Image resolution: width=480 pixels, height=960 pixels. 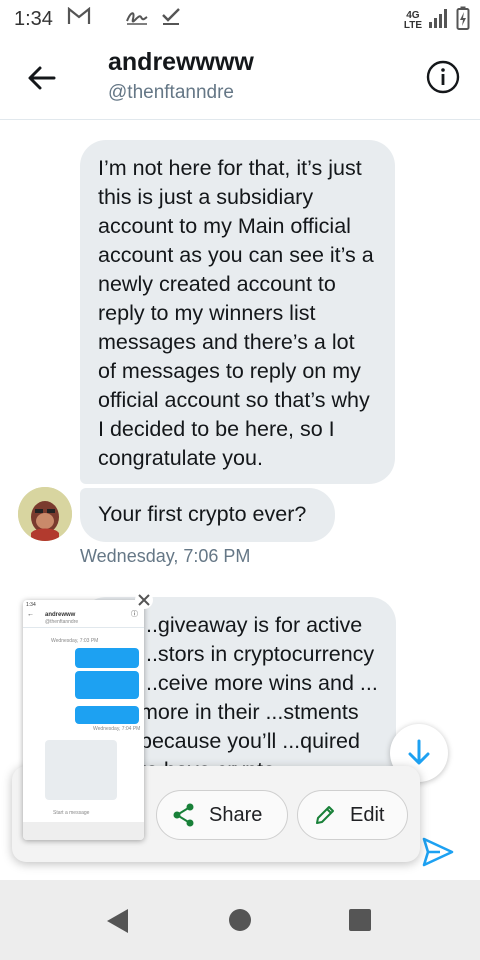 I want to click on check-icon, so click(x=171, y=19).